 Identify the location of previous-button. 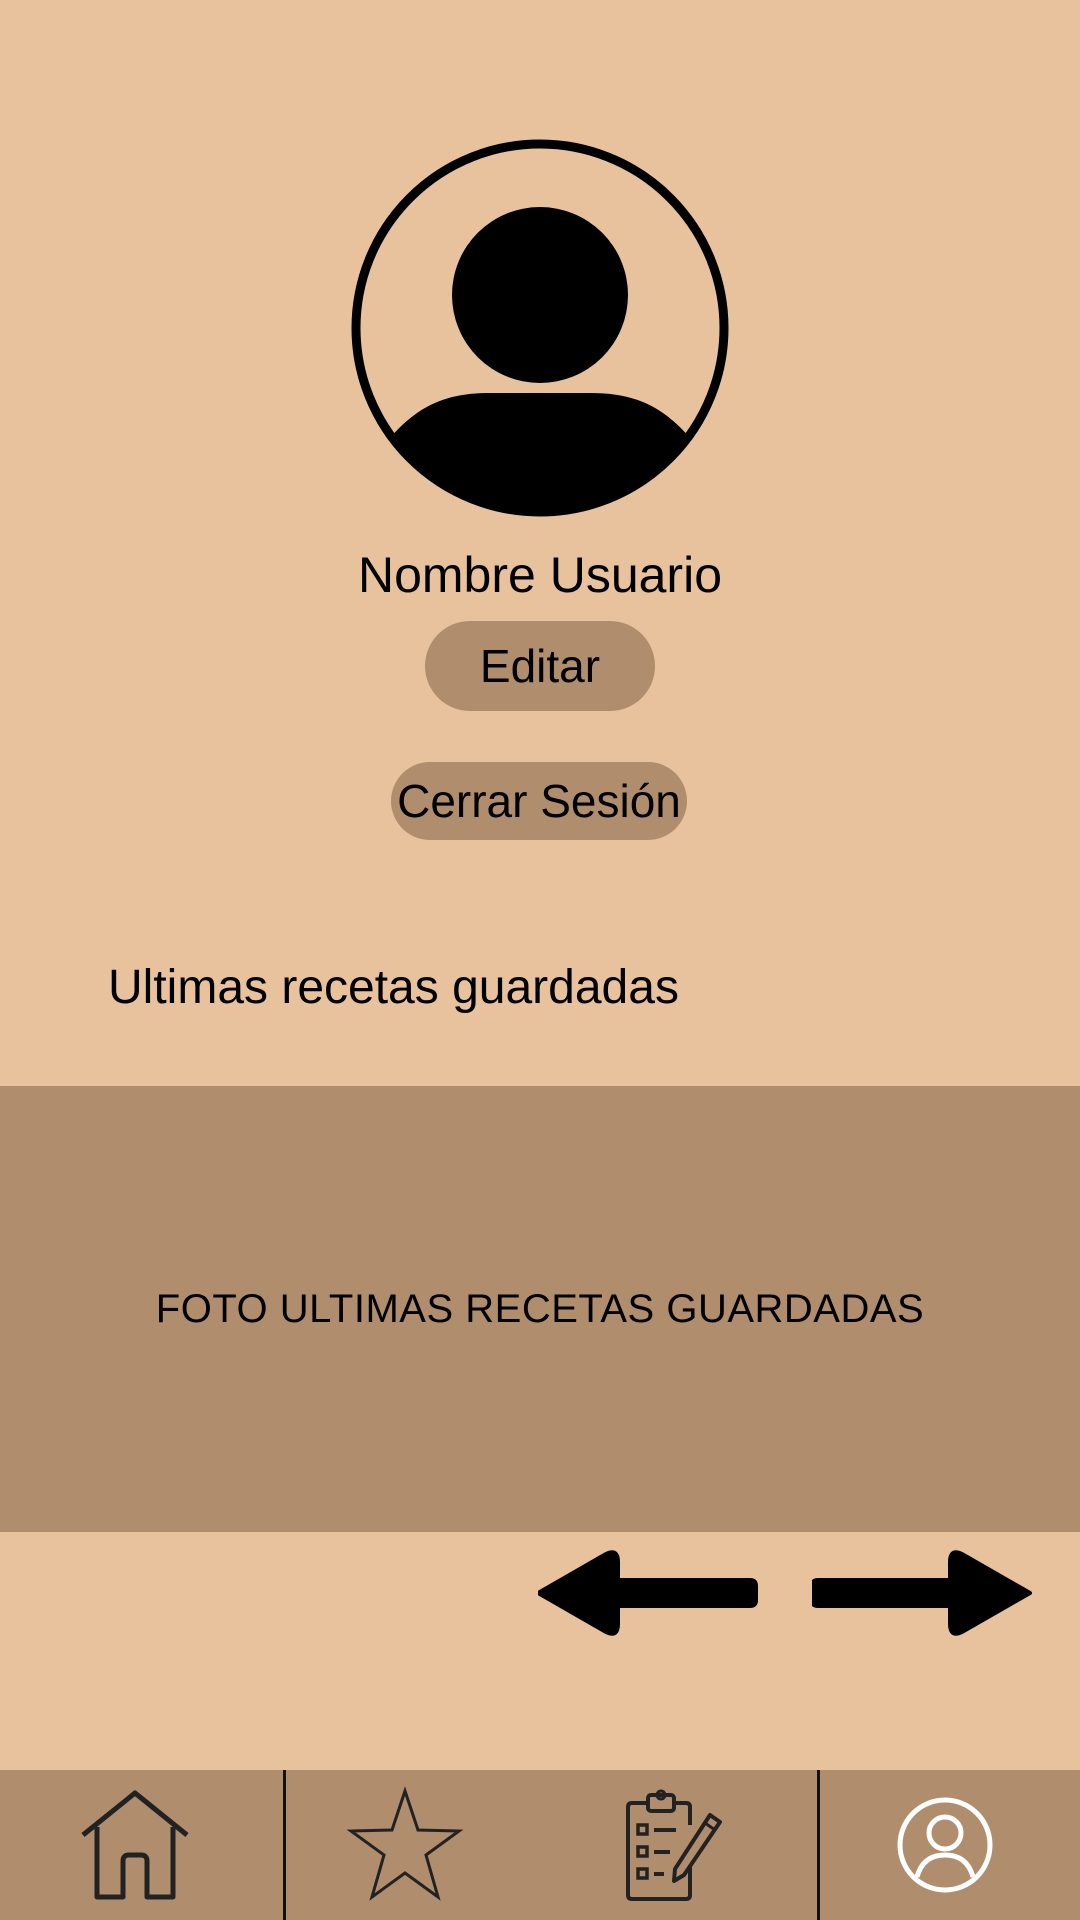
(652, 1593).